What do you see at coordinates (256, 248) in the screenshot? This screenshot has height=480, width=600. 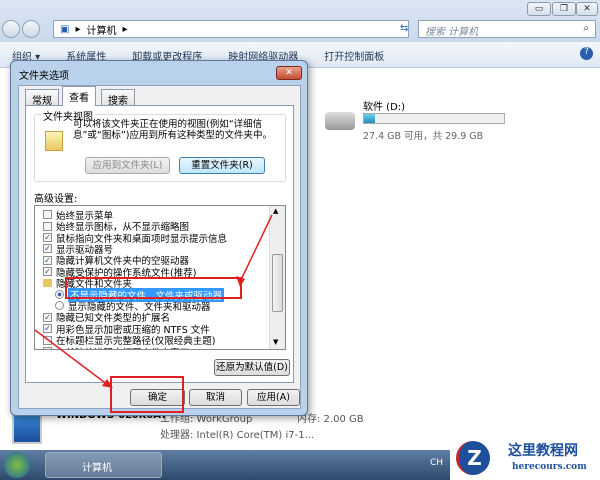 I see `arrow-to-radio` at bounding box center [256, 248].